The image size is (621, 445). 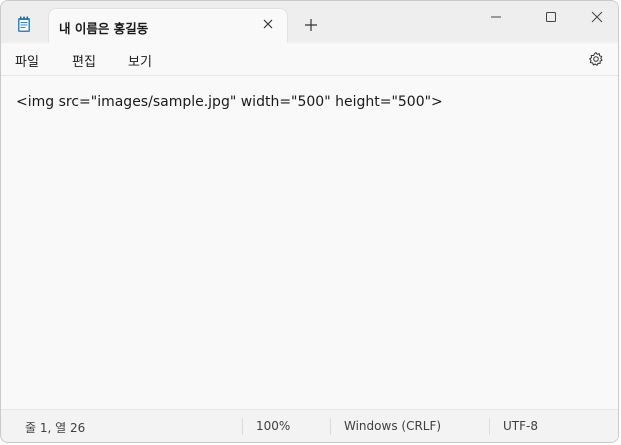 What do you see at coordinates (27, 60) in the screenshot?
I see `menu-file: 파일` at bounding box center [27, 60].